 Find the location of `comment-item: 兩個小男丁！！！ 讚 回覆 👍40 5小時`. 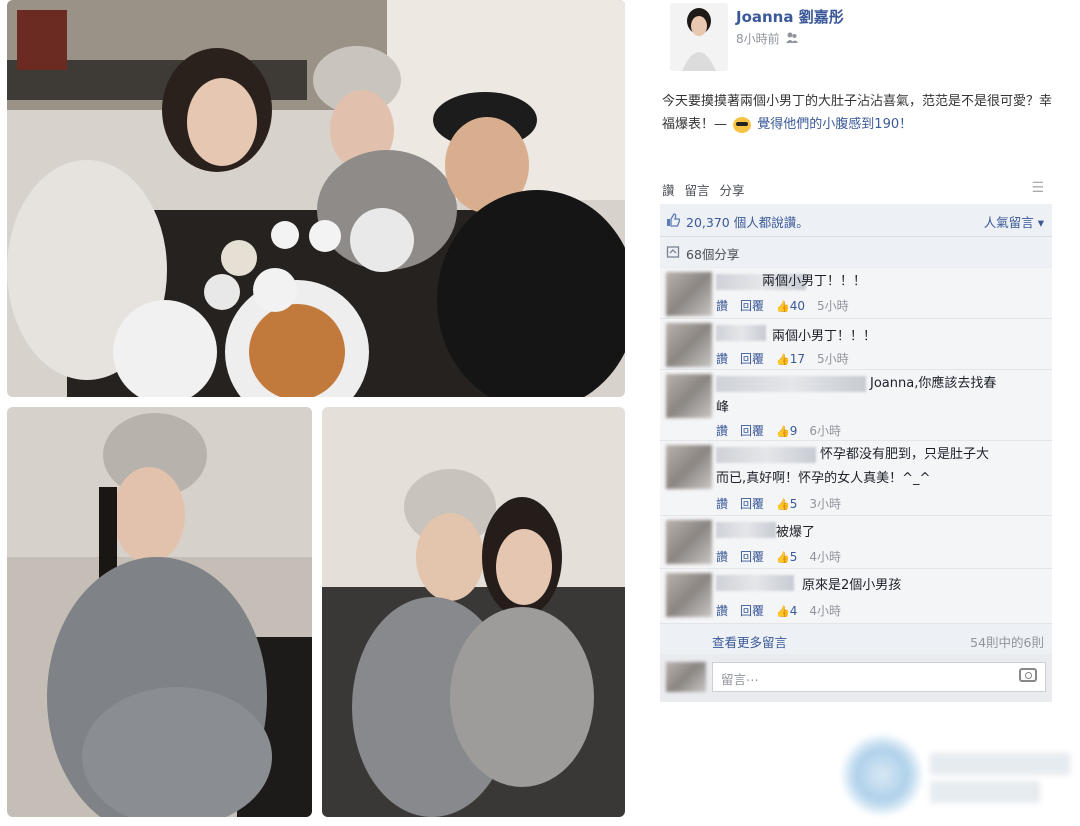

comment-item: 兩個小男丁！！！ 讚 回覆 👍40 5小時 is located at coordinates (856, 293).